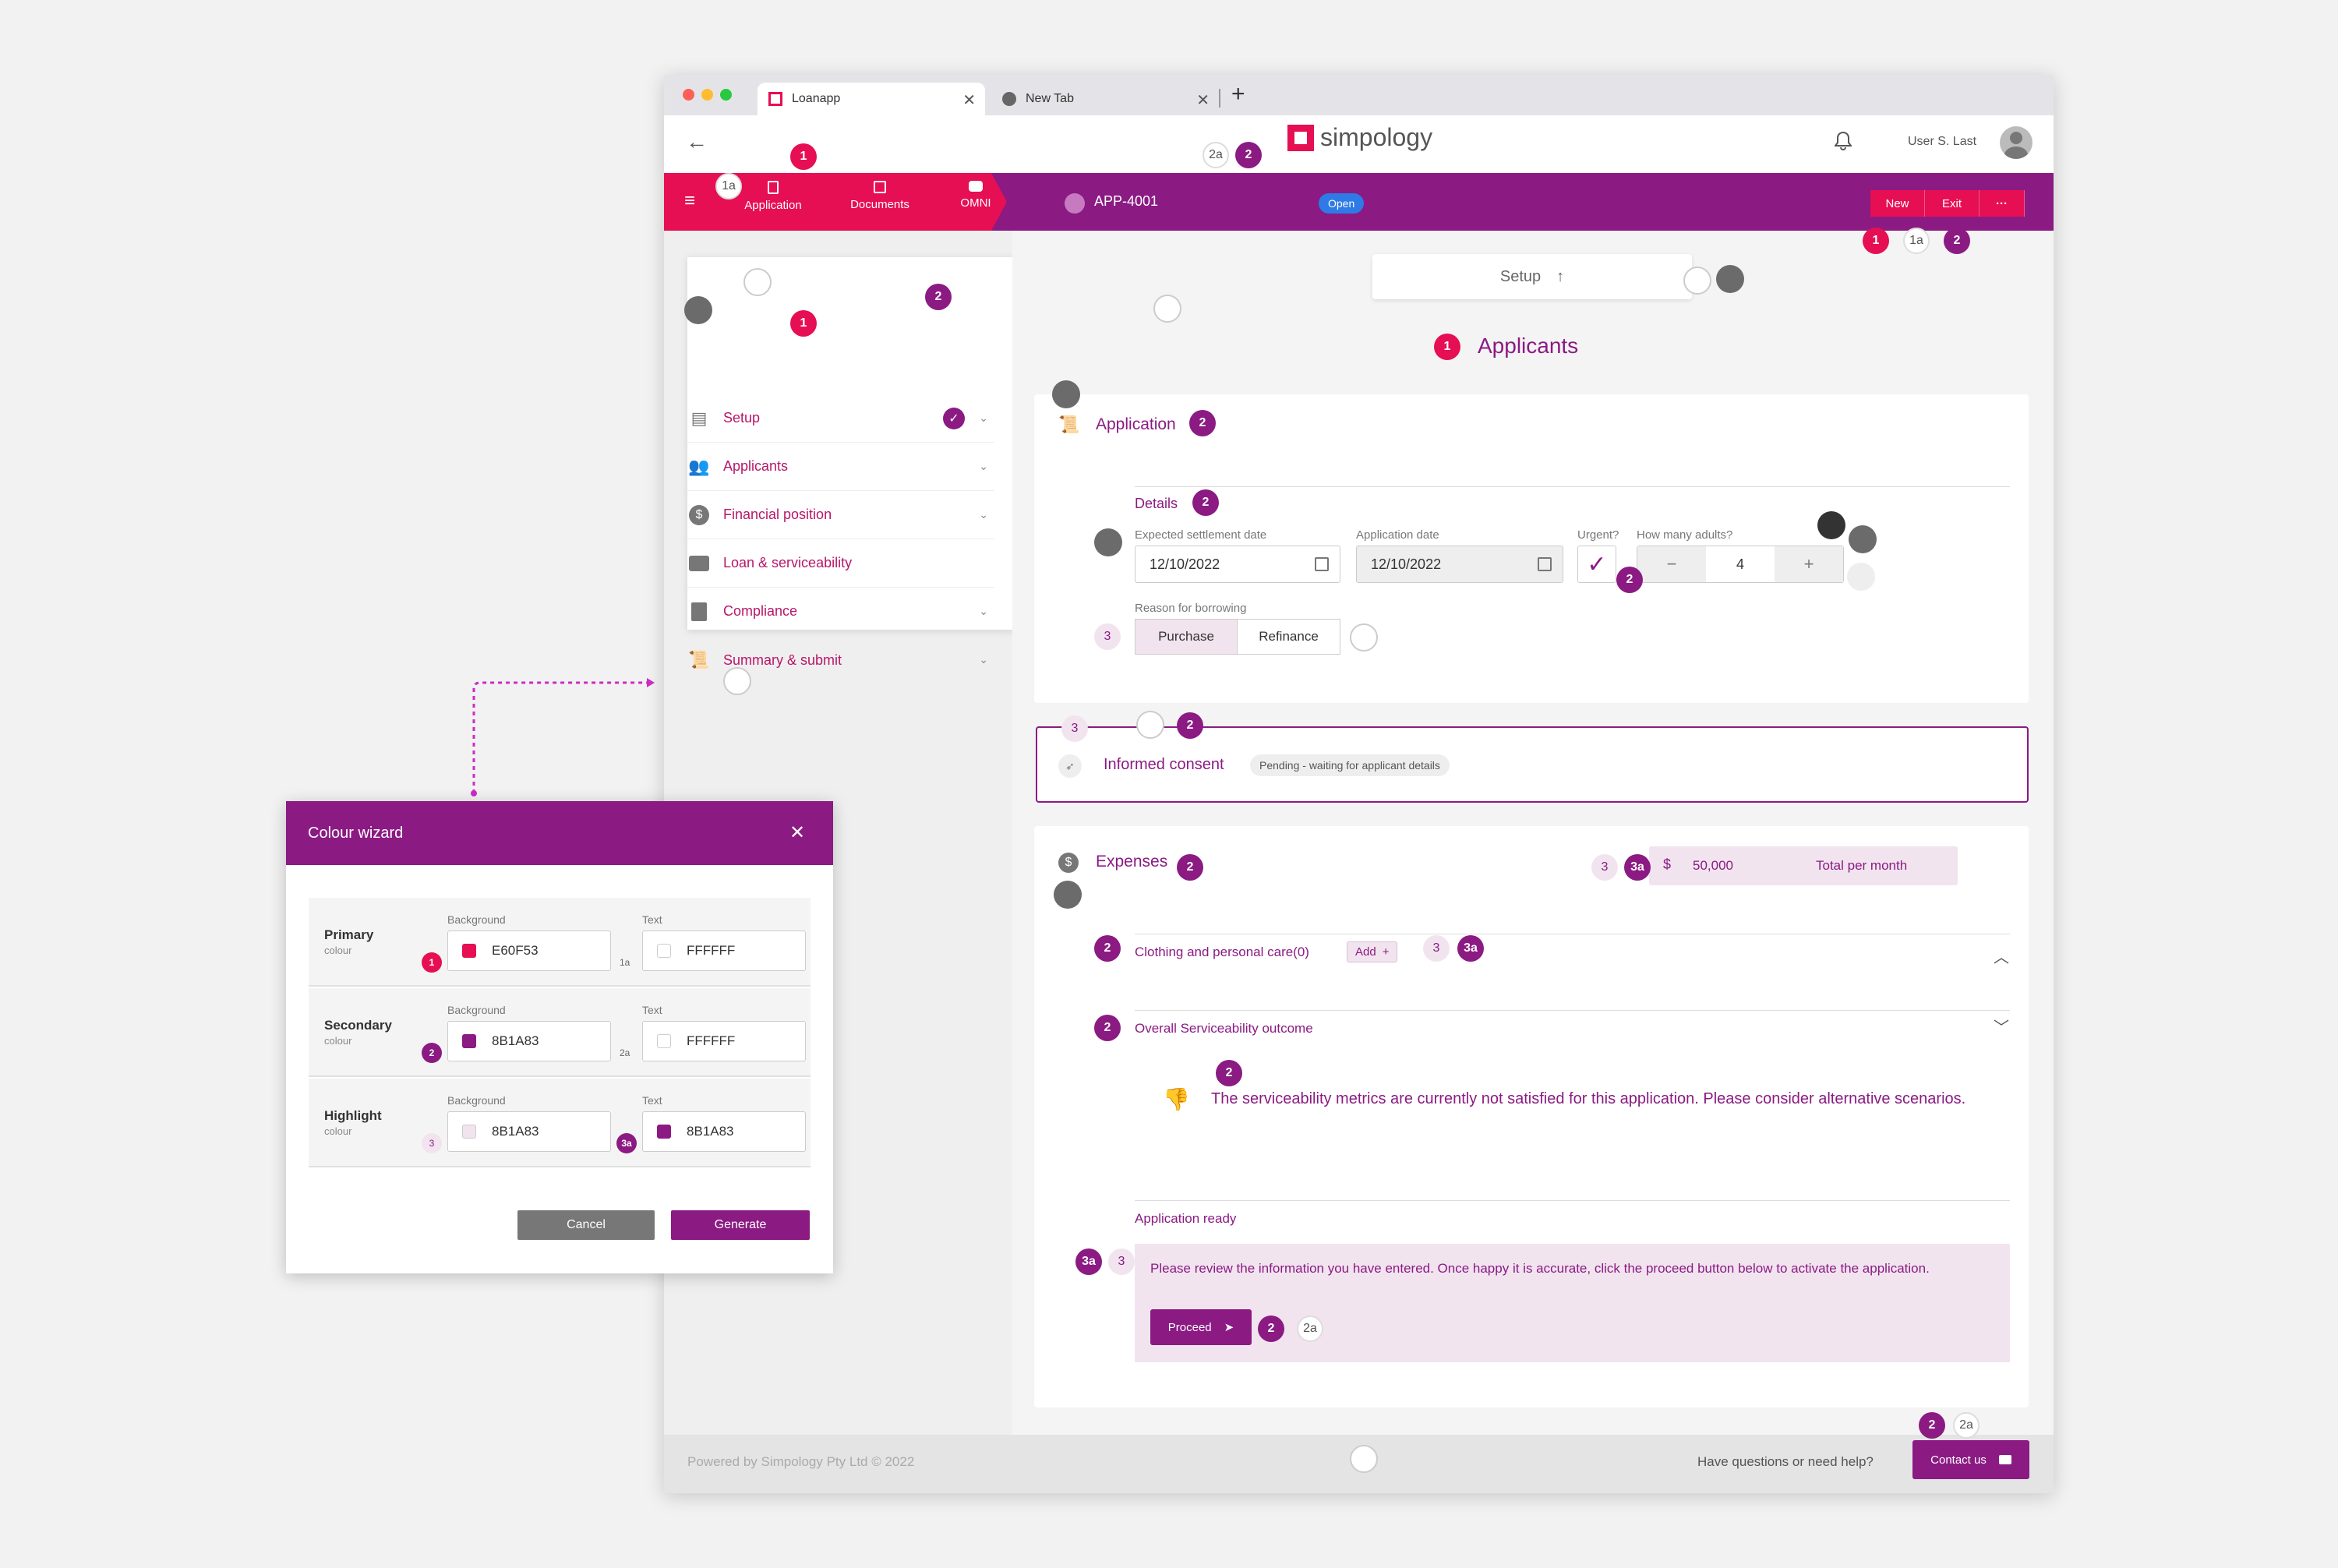  What do you see at coordinates (724, 1041) in the screenshot?
I see `secondary-text-input: FFFFFF` at bounding box center [724, 1041].